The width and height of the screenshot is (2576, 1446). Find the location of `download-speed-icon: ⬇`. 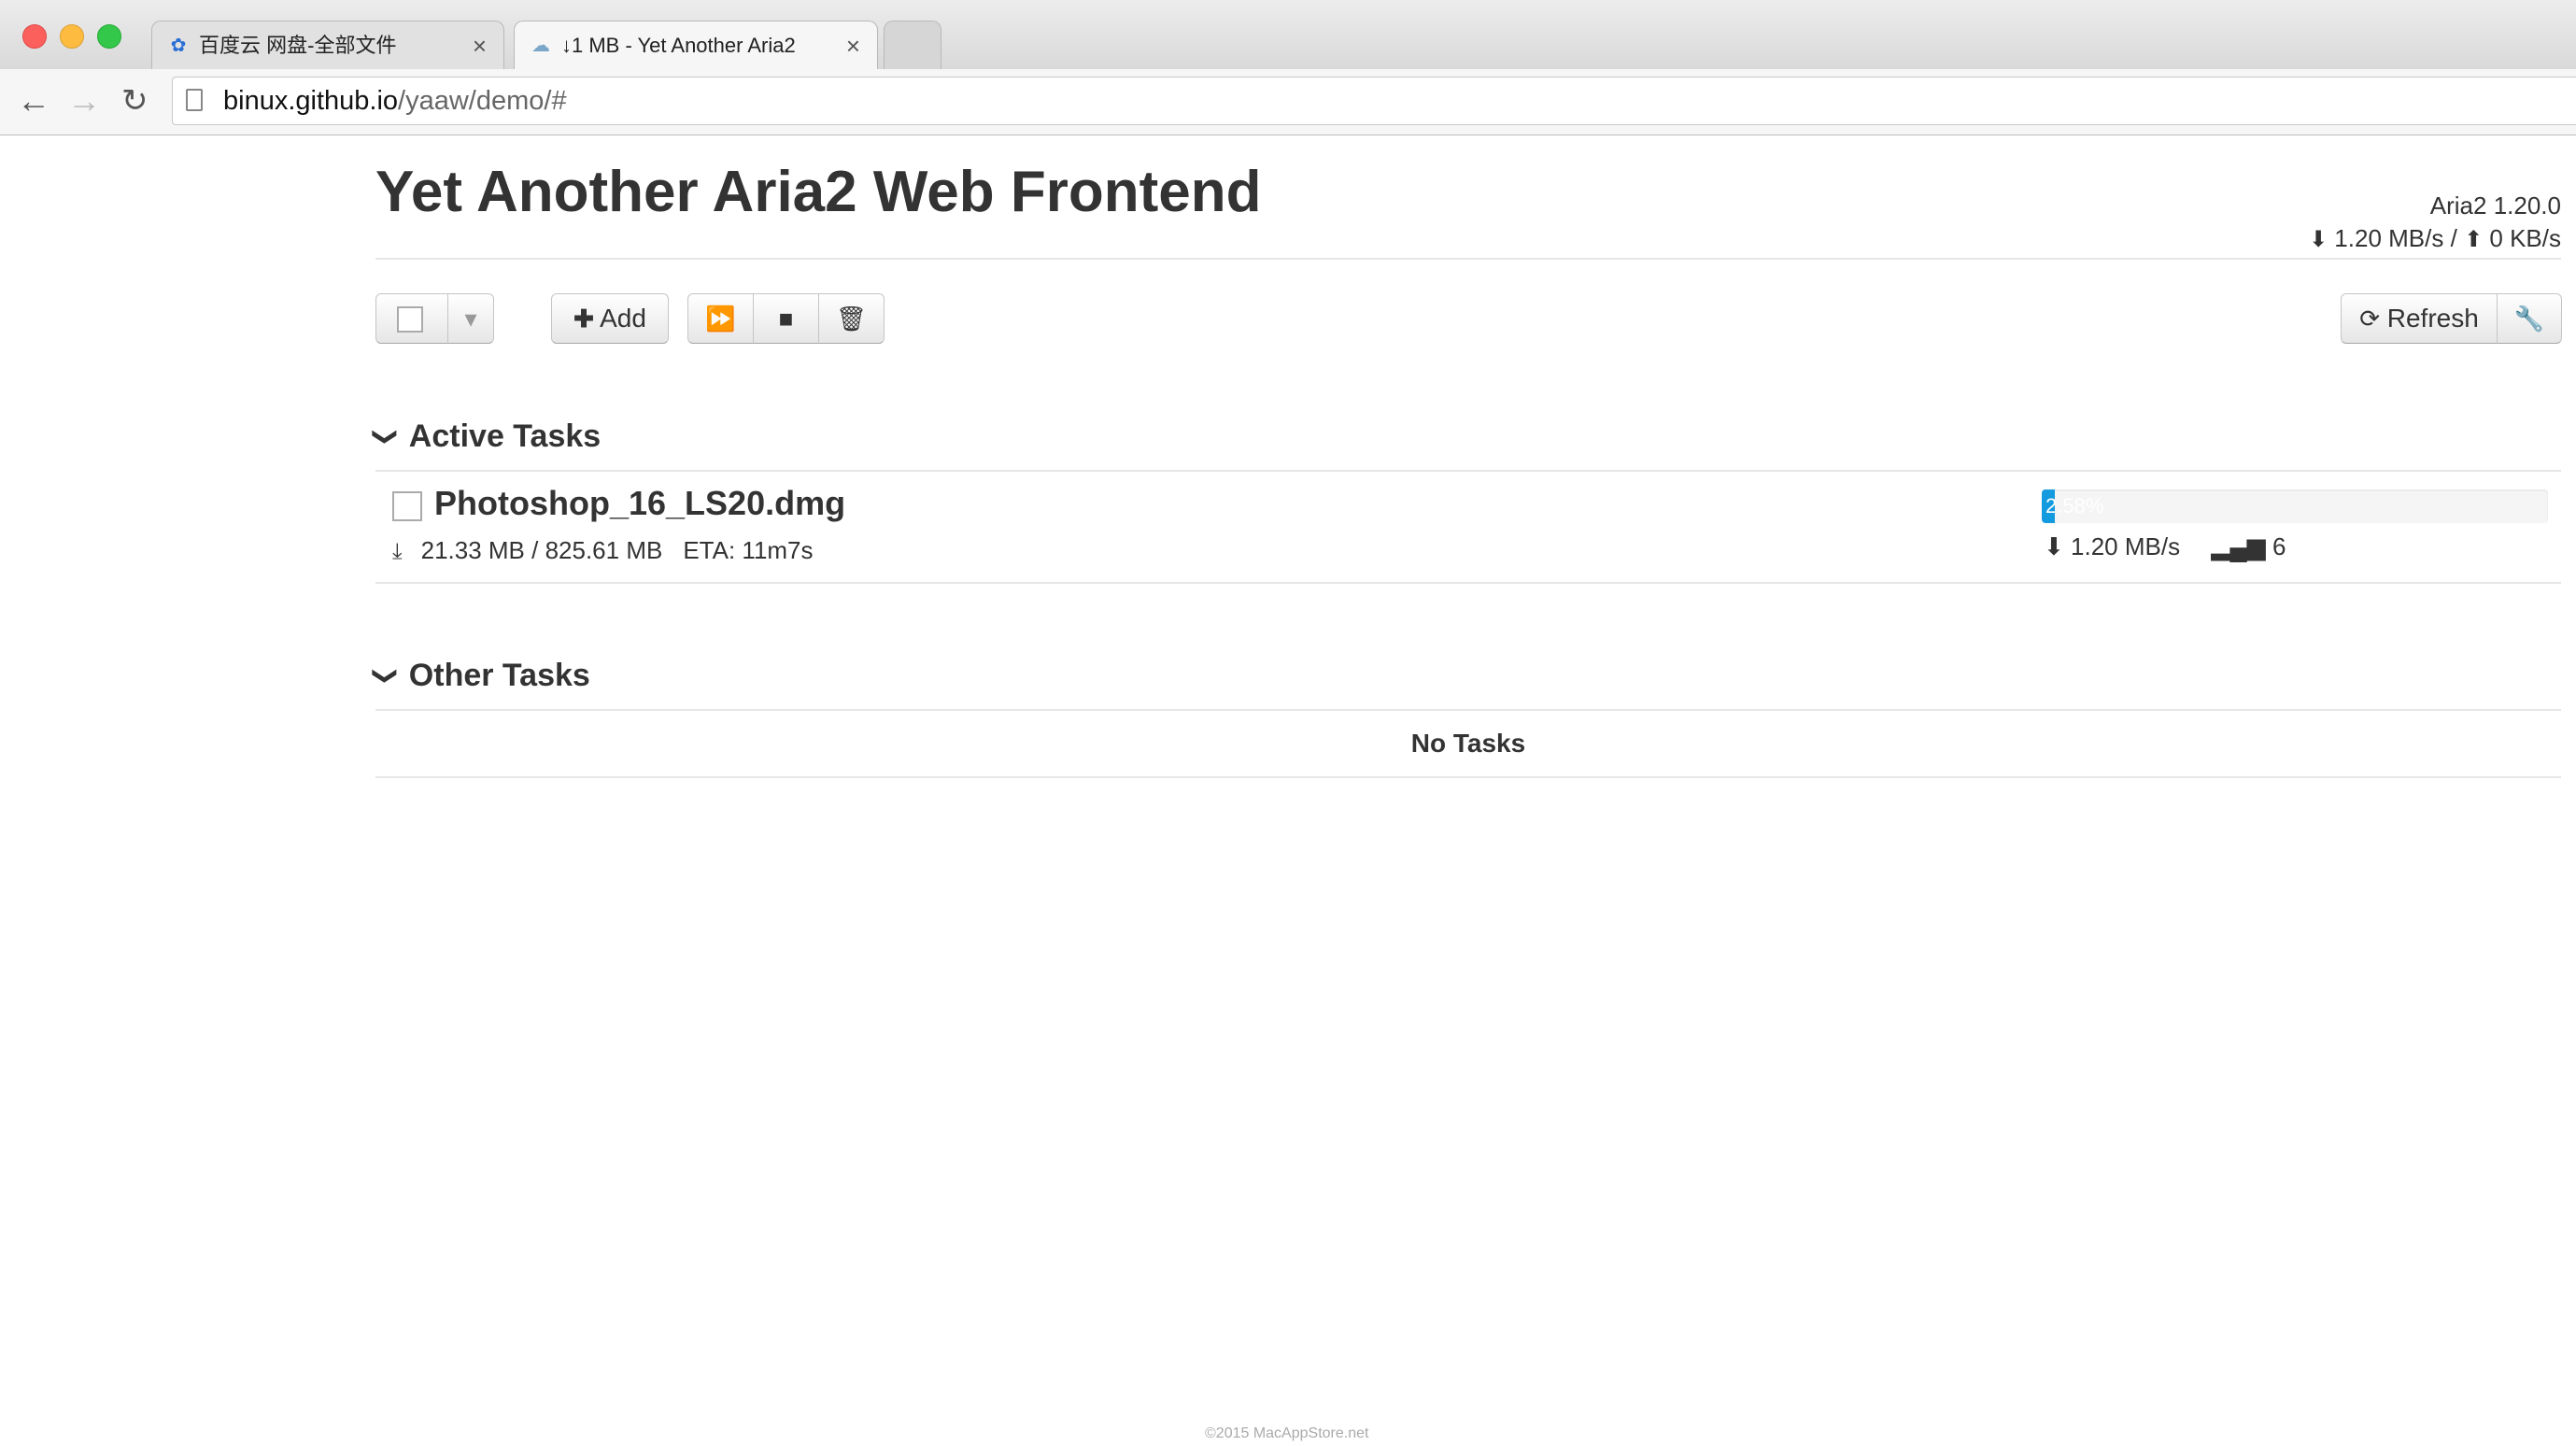

download-speed-icon: ⬇ is located at coordinates (2318, 239).